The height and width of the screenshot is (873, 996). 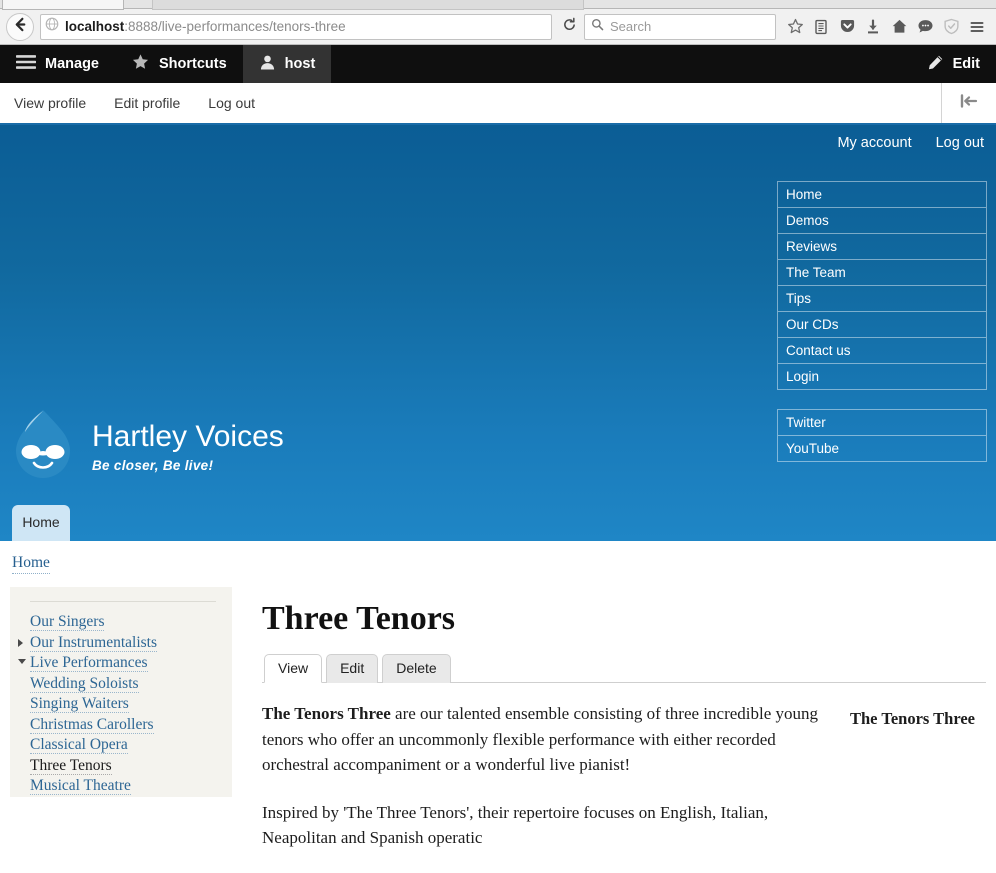 I want to click on node-action-tabs: View Edit Delete, so click(x=624, y=668).